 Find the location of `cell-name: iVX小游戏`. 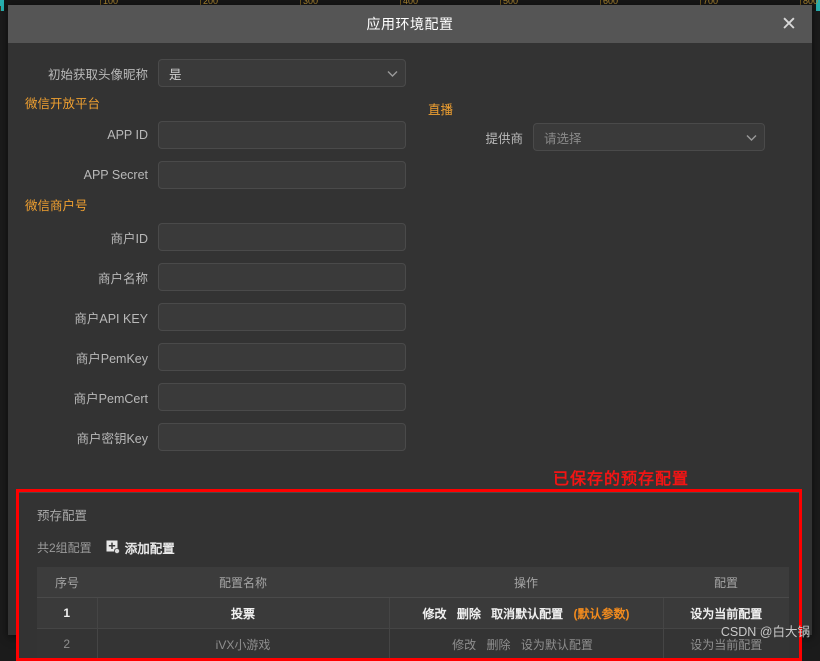

cell-name: iVX小游戏 is located at coordinates (243, 644).